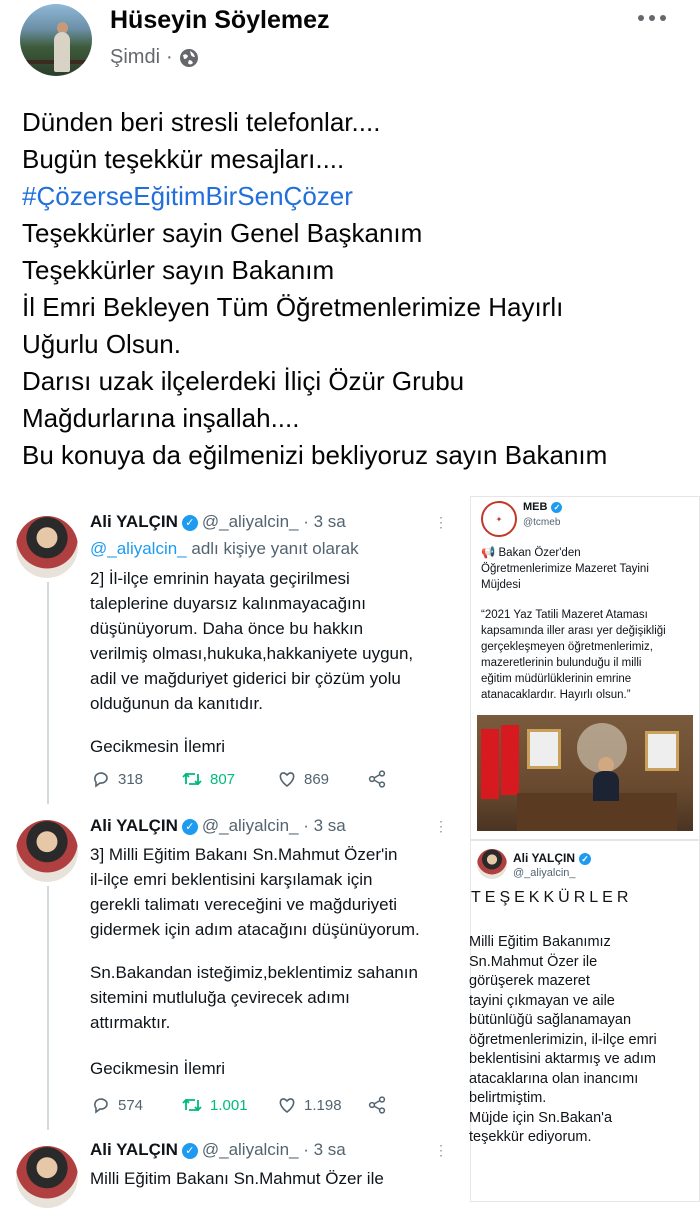  I want to click on retweet-icon, so click(192, 779).